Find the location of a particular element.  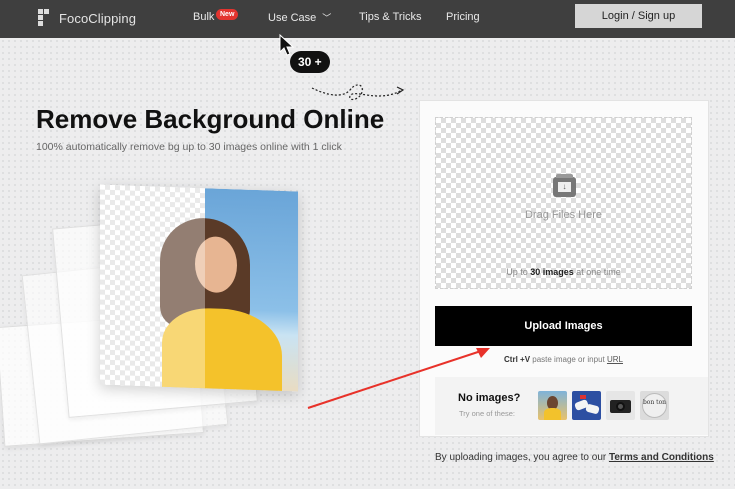

login-signup-button: Login / Sign up is located at coordinates (638, 16).